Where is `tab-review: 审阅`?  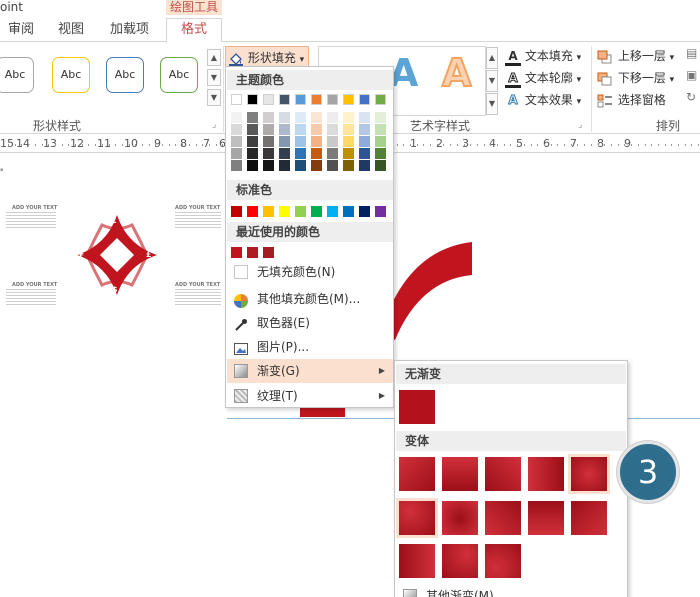 tab-review: 审阅 is located at coordinates (21, 31).